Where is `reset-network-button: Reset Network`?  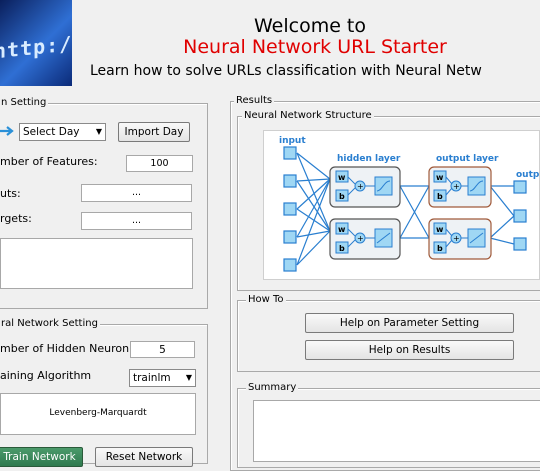 reset-network-button: Reset Network is located at coordinates (144, 457).